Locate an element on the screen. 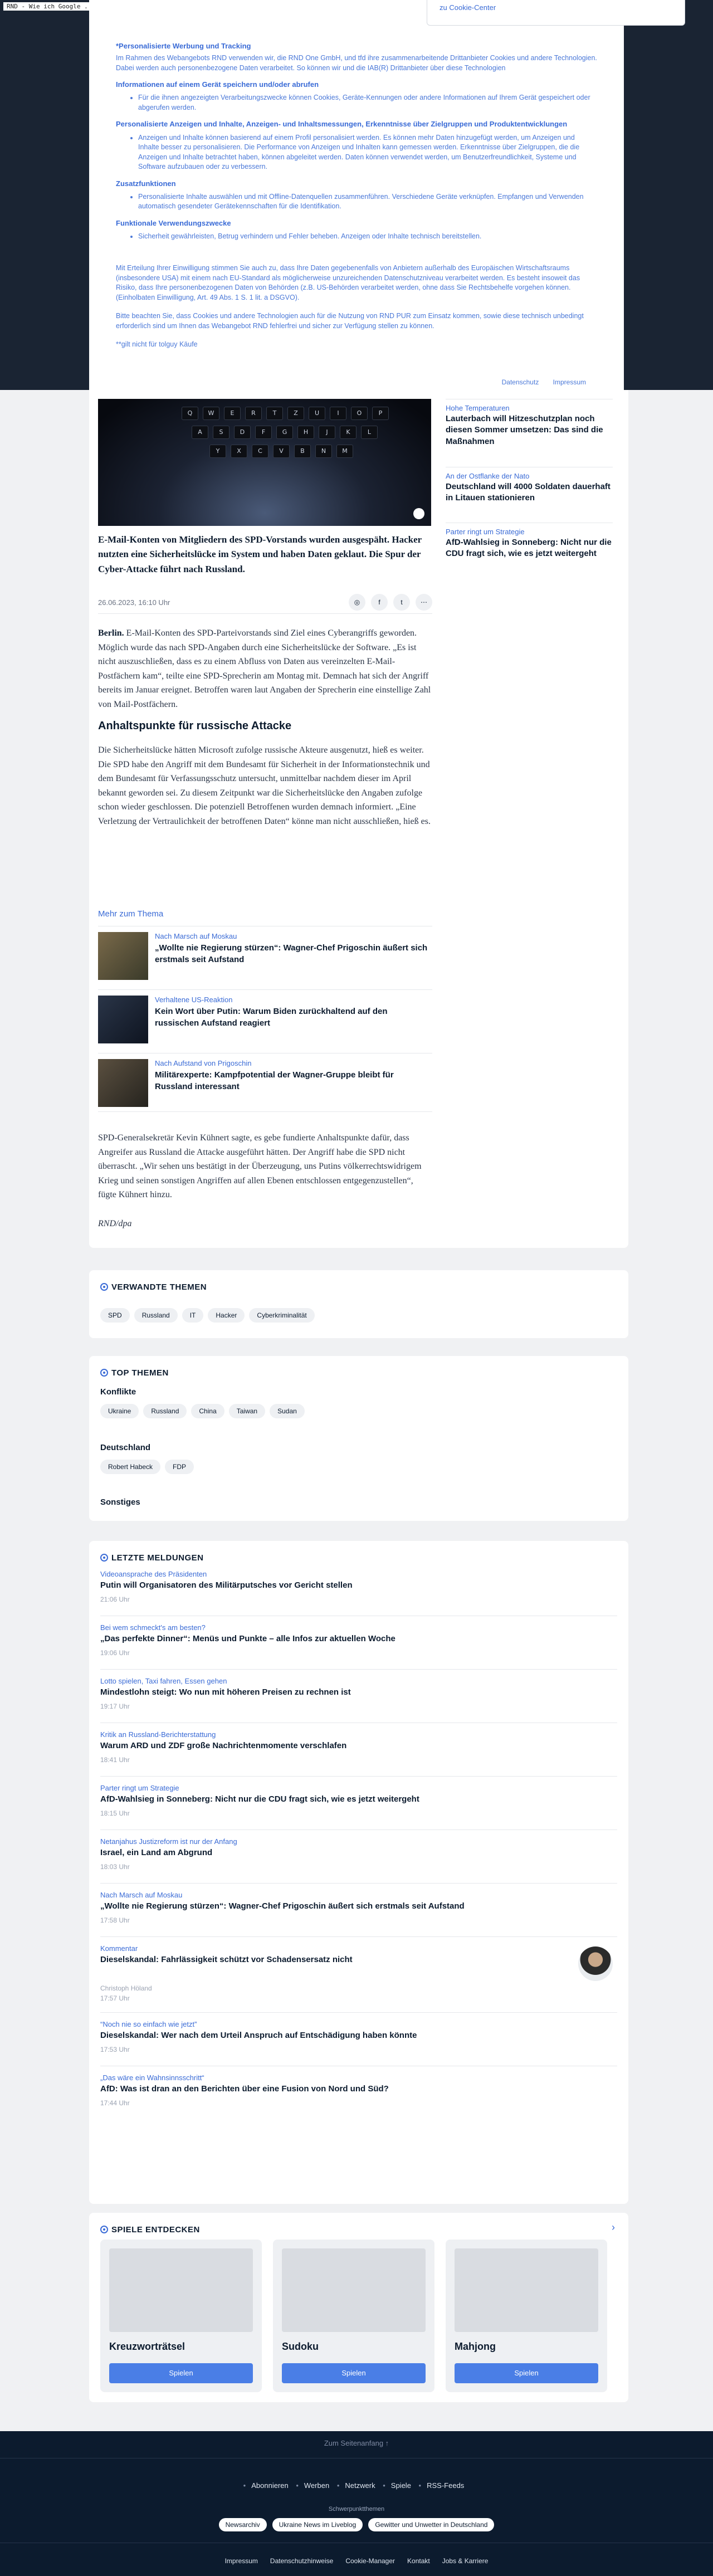 The image size is (713, 2576). footer-legal-link: Kontakt is located at coordinates (418, 2561).